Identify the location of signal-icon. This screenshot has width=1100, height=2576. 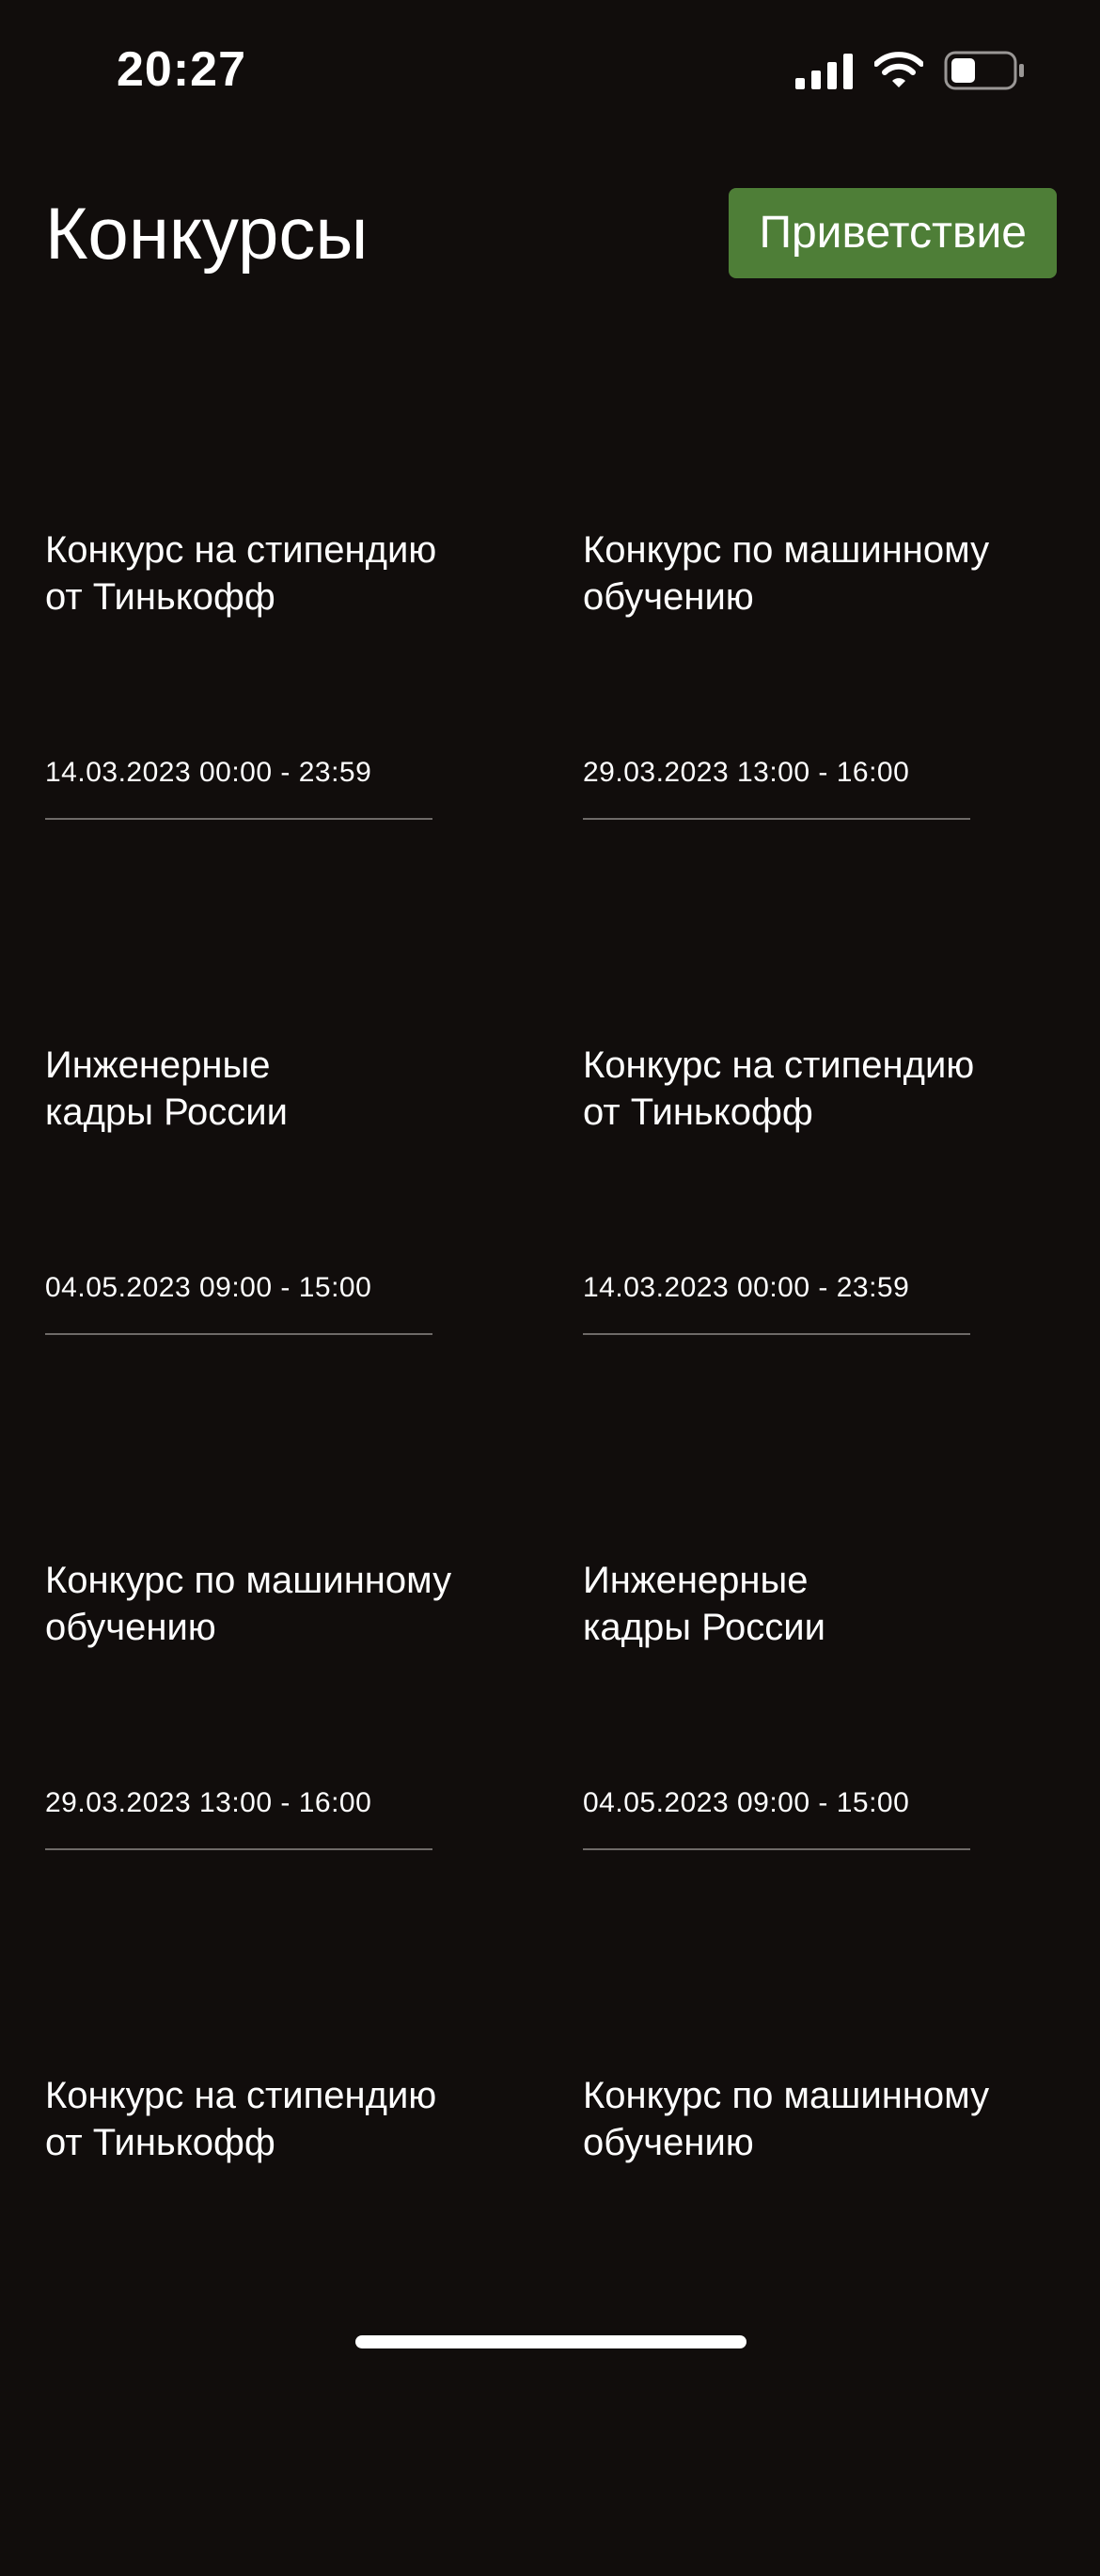
(824, 72).